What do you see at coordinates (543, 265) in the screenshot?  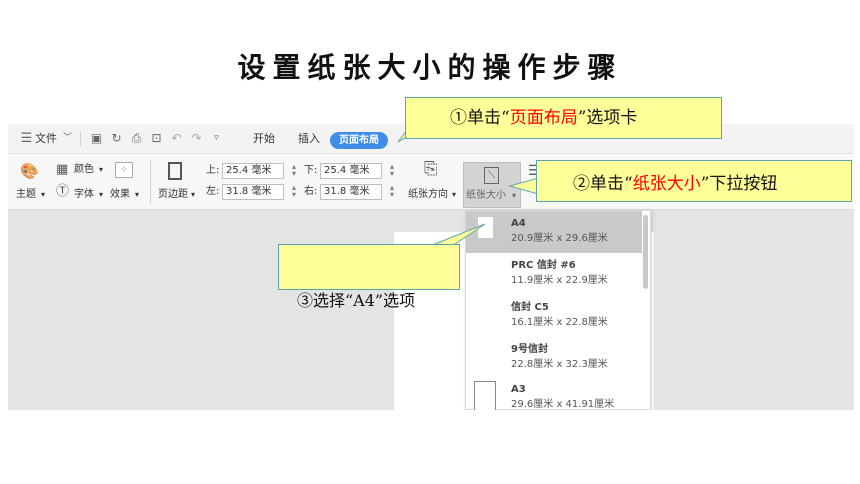 I see `paper-option-name: PRC 信封 #6` at bounding box center [543, 265].